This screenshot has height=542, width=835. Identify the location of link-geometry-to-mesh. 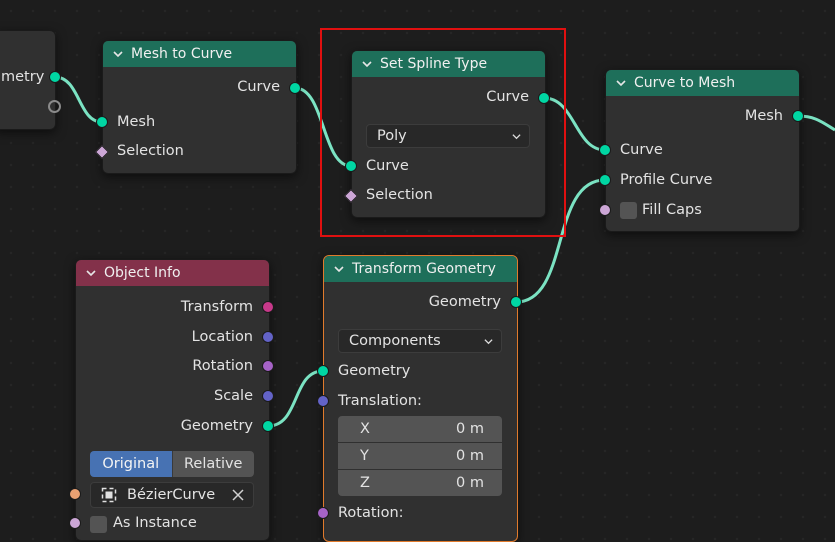
(78, 99).